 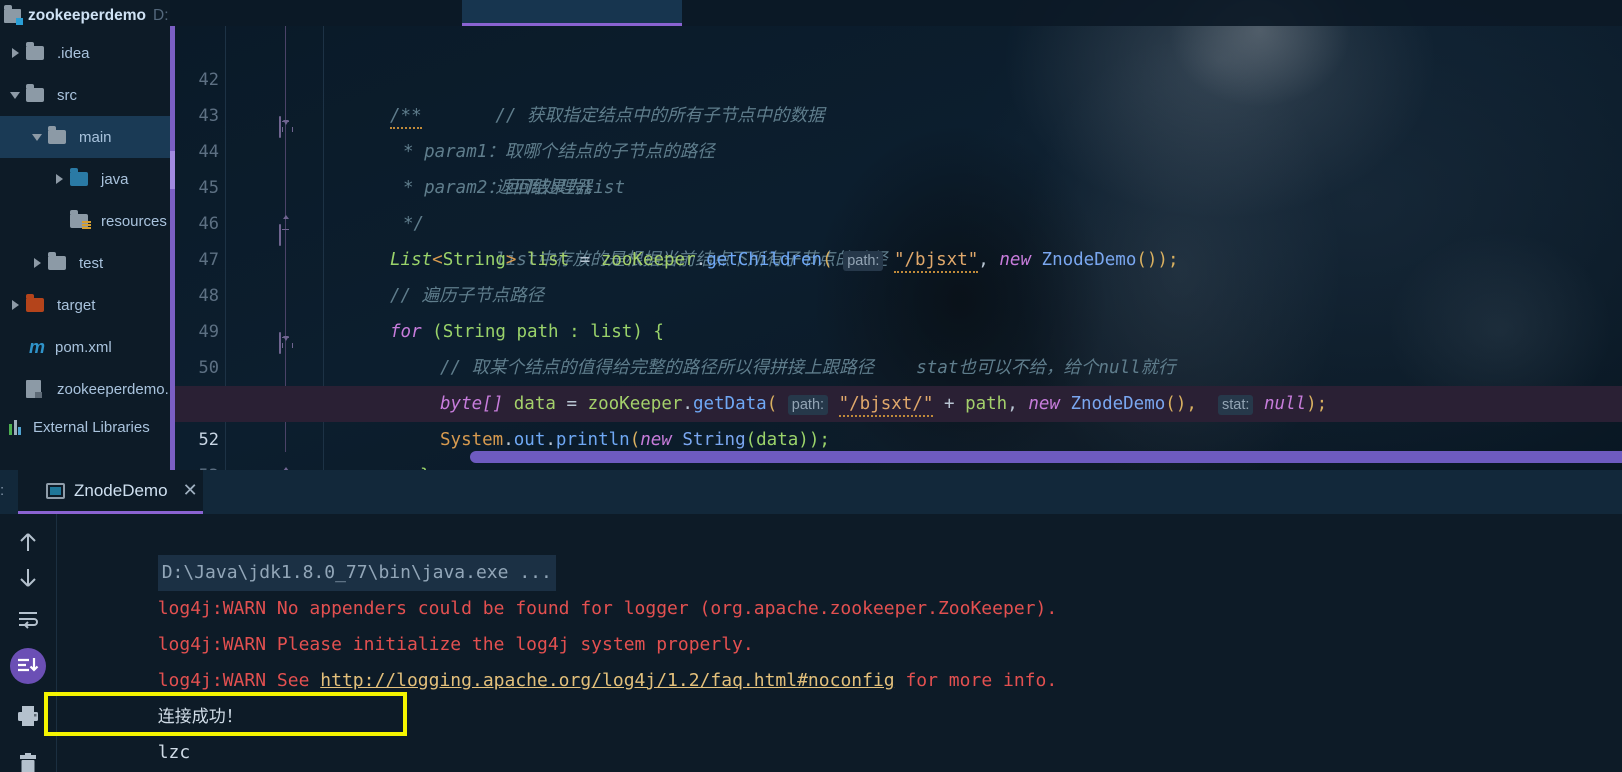 I want to click on sidebar-item-resources: resources, so click(x=85, y=221).